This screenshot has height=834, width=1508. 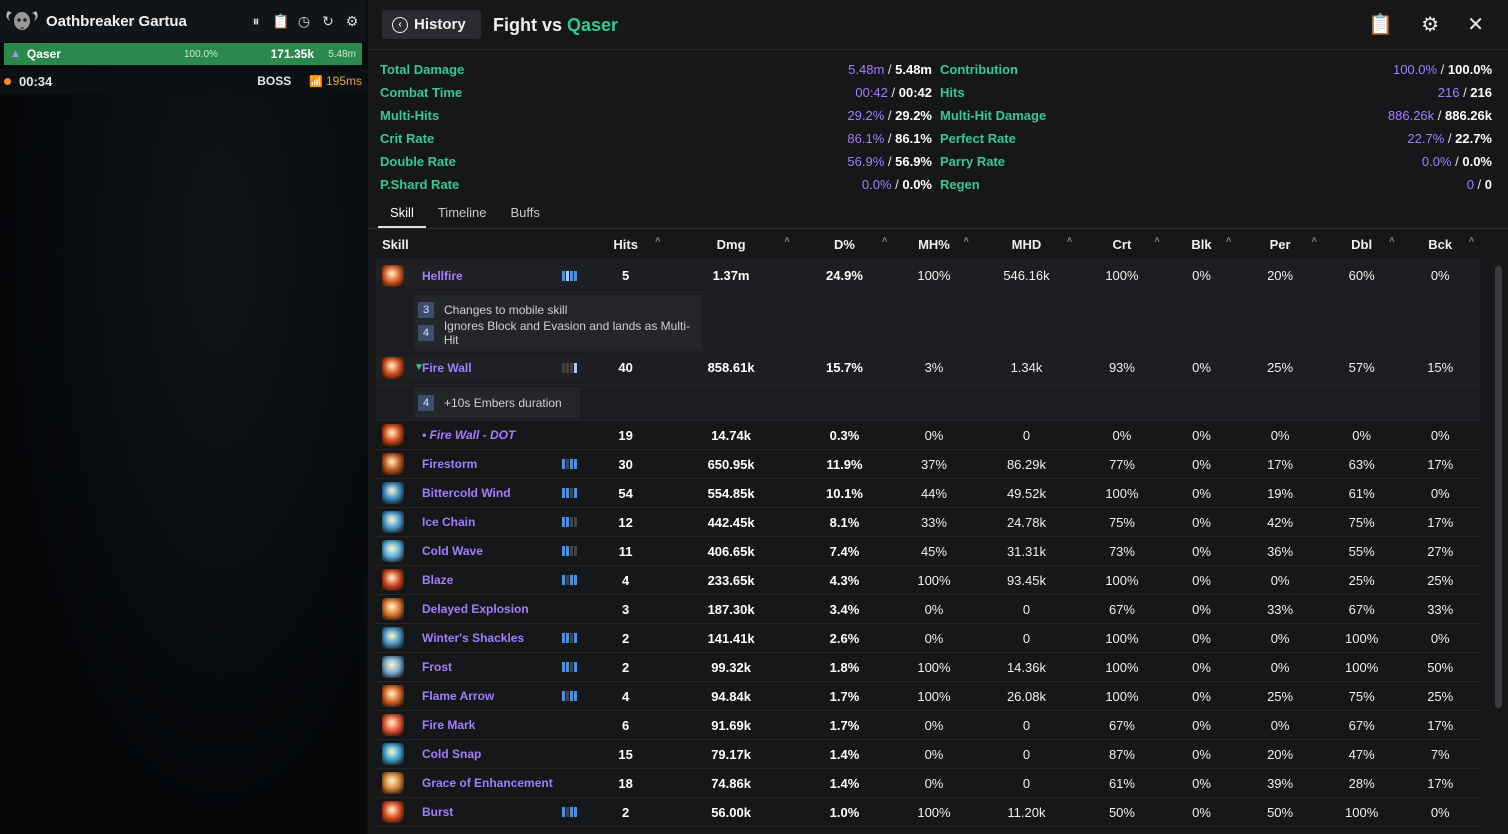 What do you see at coordinates (731, 493) in the screenshot?
I see `cell-dmg: 554.85k` at bounding box center [731, 493].